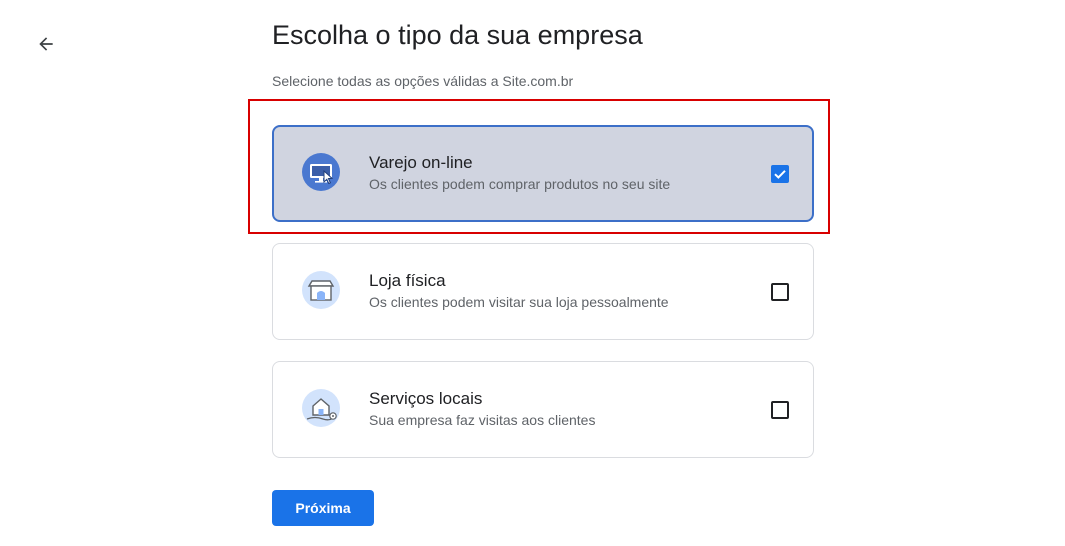  I want to click on next-button: Próxima, so click(323, 508).